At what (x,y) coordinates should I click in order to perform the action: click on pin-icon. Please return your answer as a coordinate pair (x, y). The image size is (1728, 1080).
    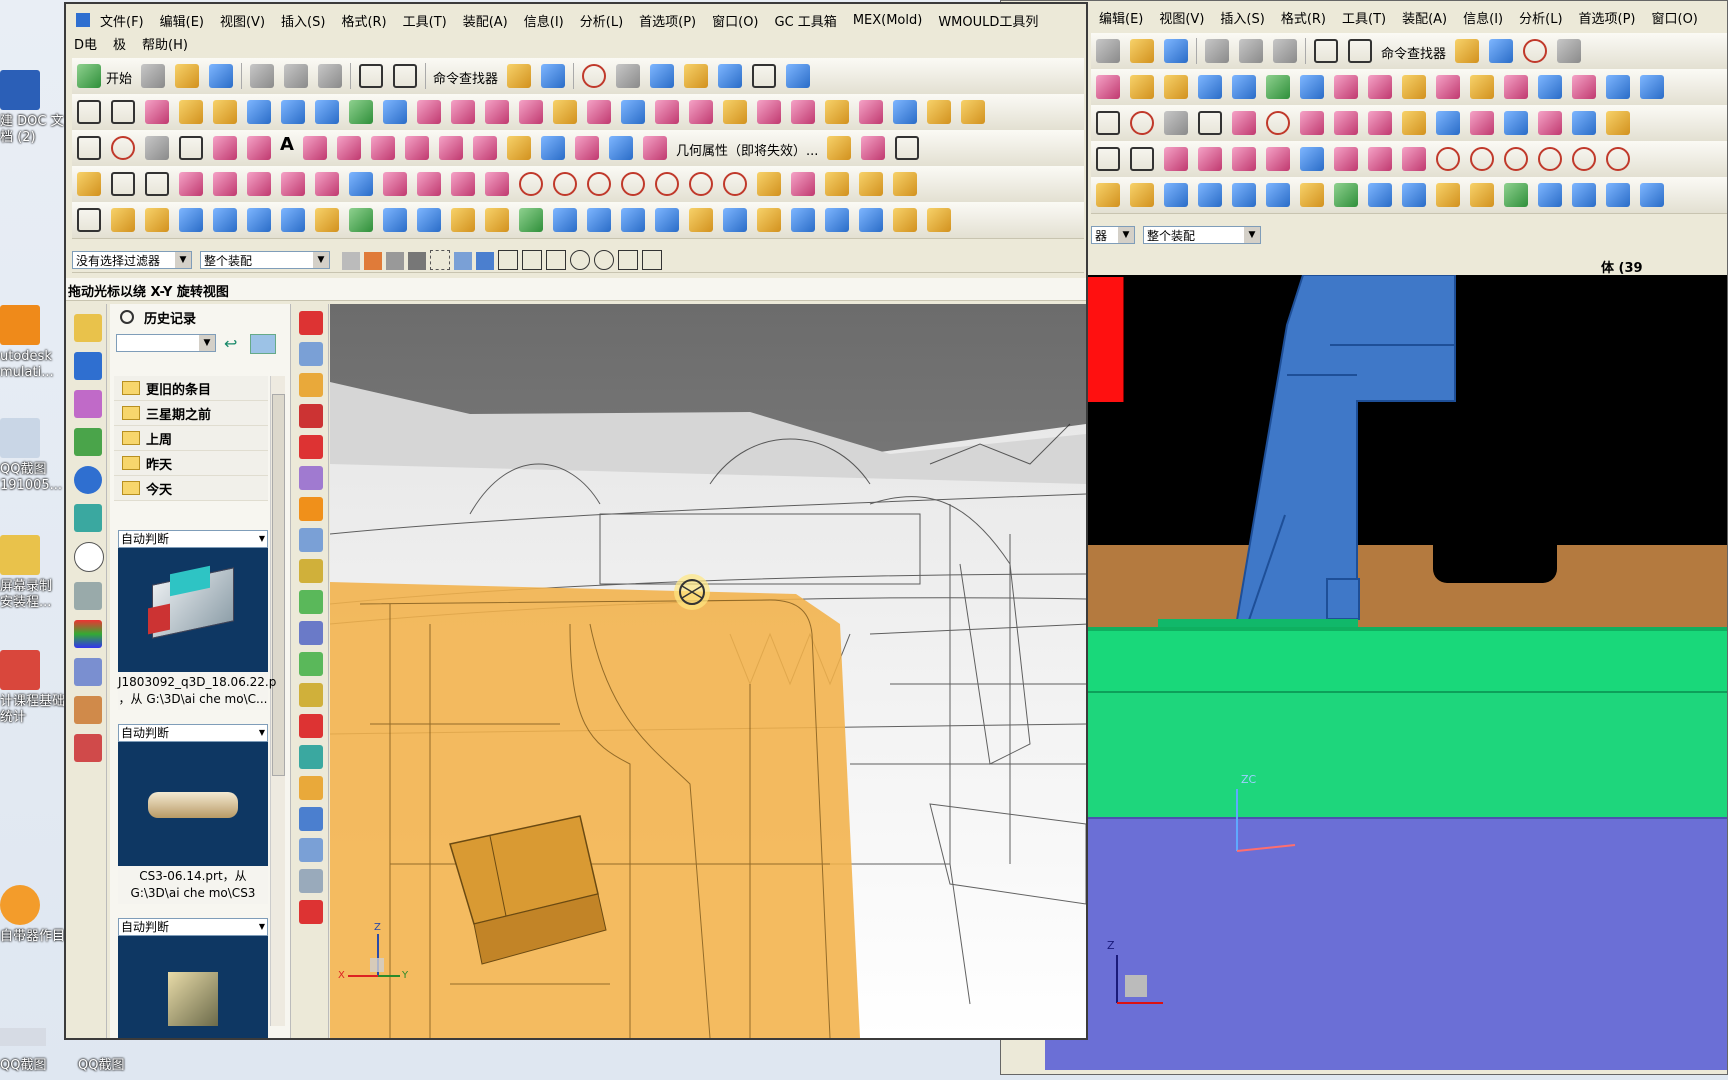
    Looking at the image, I should click on (127, 317).